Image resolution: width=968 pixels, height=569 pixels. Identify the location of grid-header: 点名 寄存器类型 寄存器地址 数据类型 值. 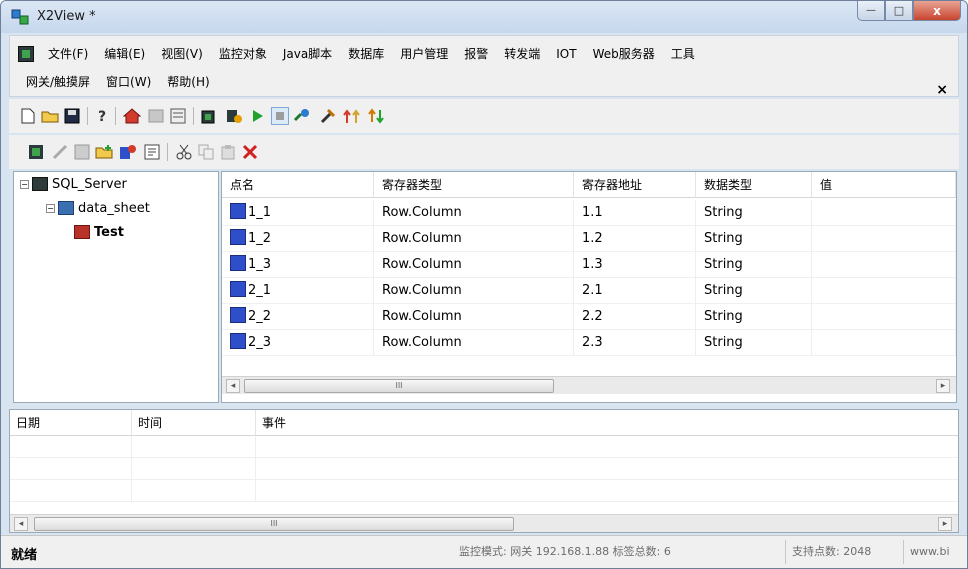
(589, 185).